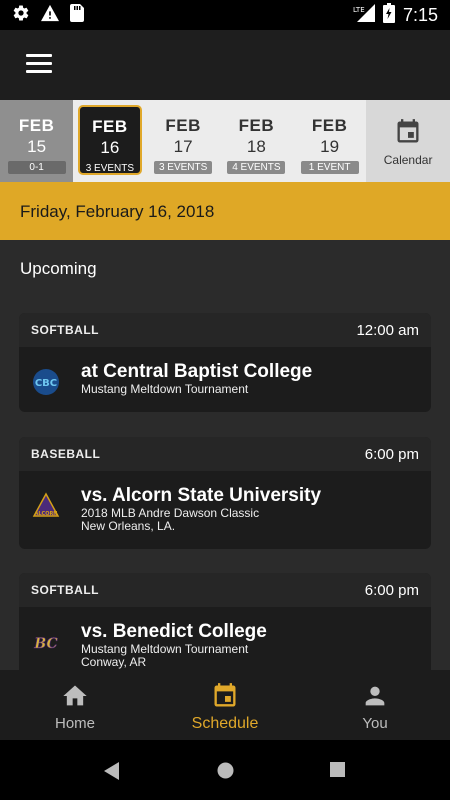 This screenshot has width=450, height=800. What do you see at coordinates (50, 15) in the screenshot?
I see `warning-icon` at bounding box center [50, 15].